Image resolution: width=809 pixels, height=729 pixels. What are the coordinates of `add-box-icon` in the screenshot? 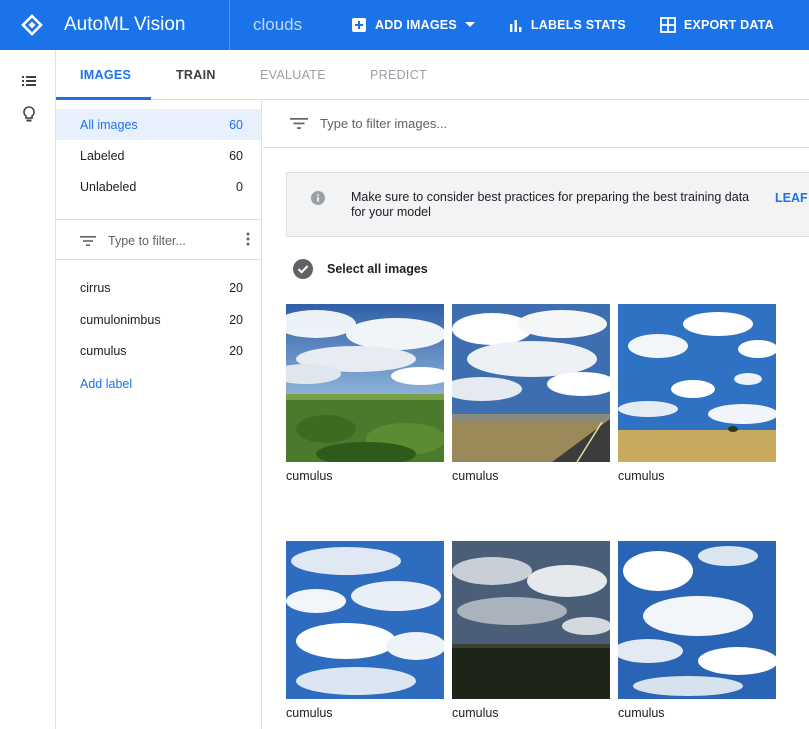 It's located at (359, 25).